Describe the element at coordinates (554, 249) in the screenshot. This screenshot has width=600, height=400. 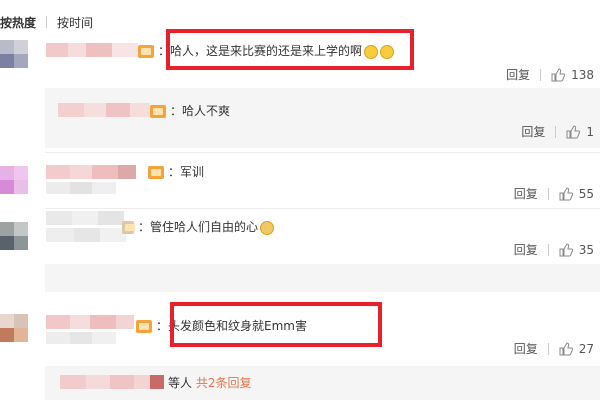
I see `comment-4-actions: 回复 35` at that location.